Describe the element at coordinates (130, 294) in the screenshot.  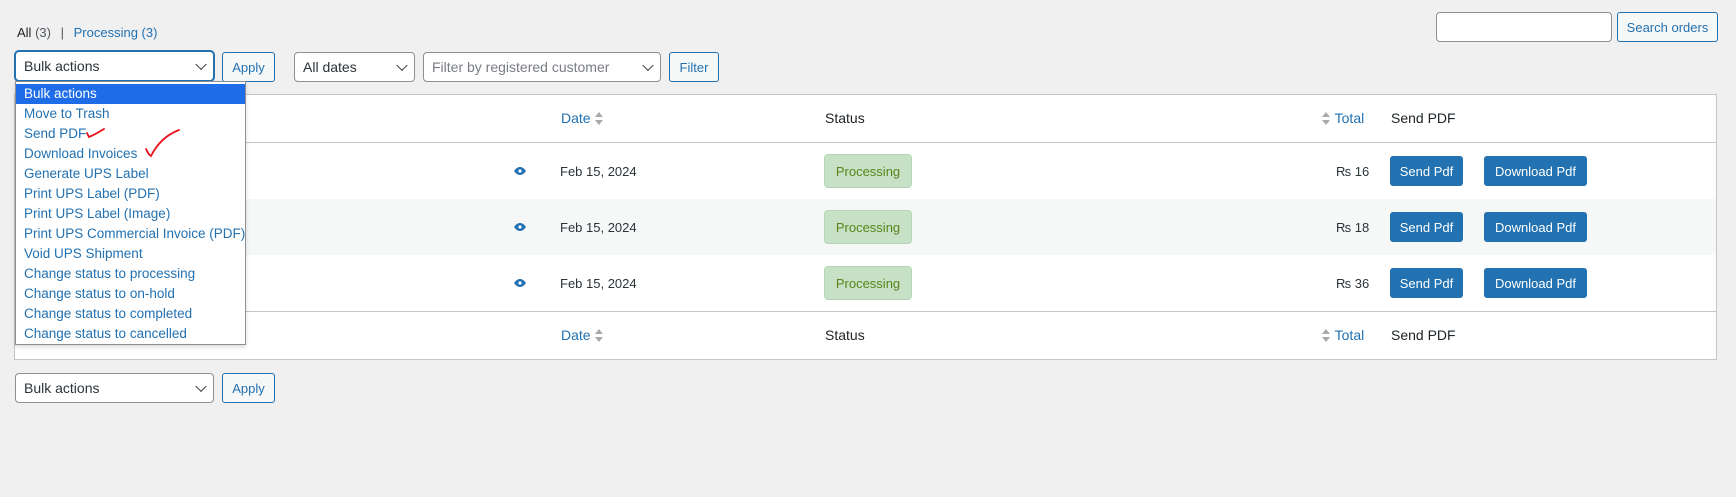
I see `dropdown-option: Change status to on-hold` at that location.